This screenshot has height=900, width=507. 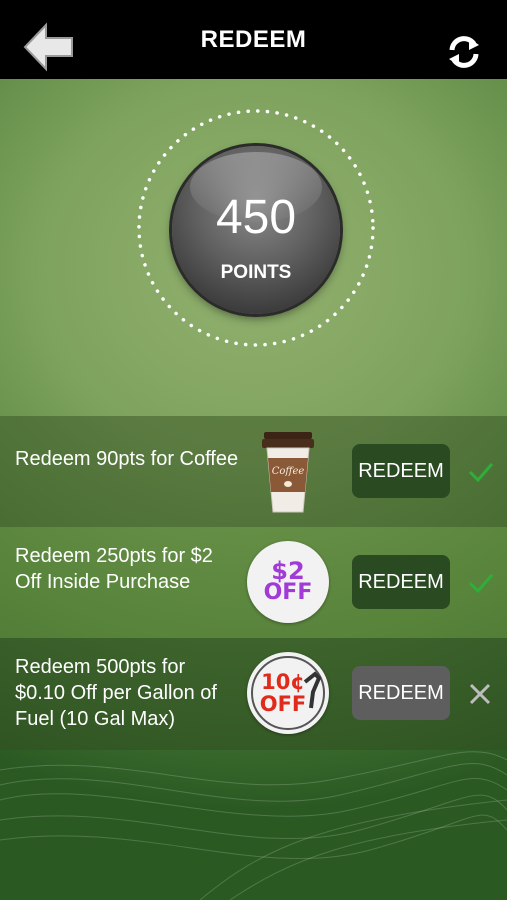 I want to click on svg-text: Coffee, so click(x=288, y=471).